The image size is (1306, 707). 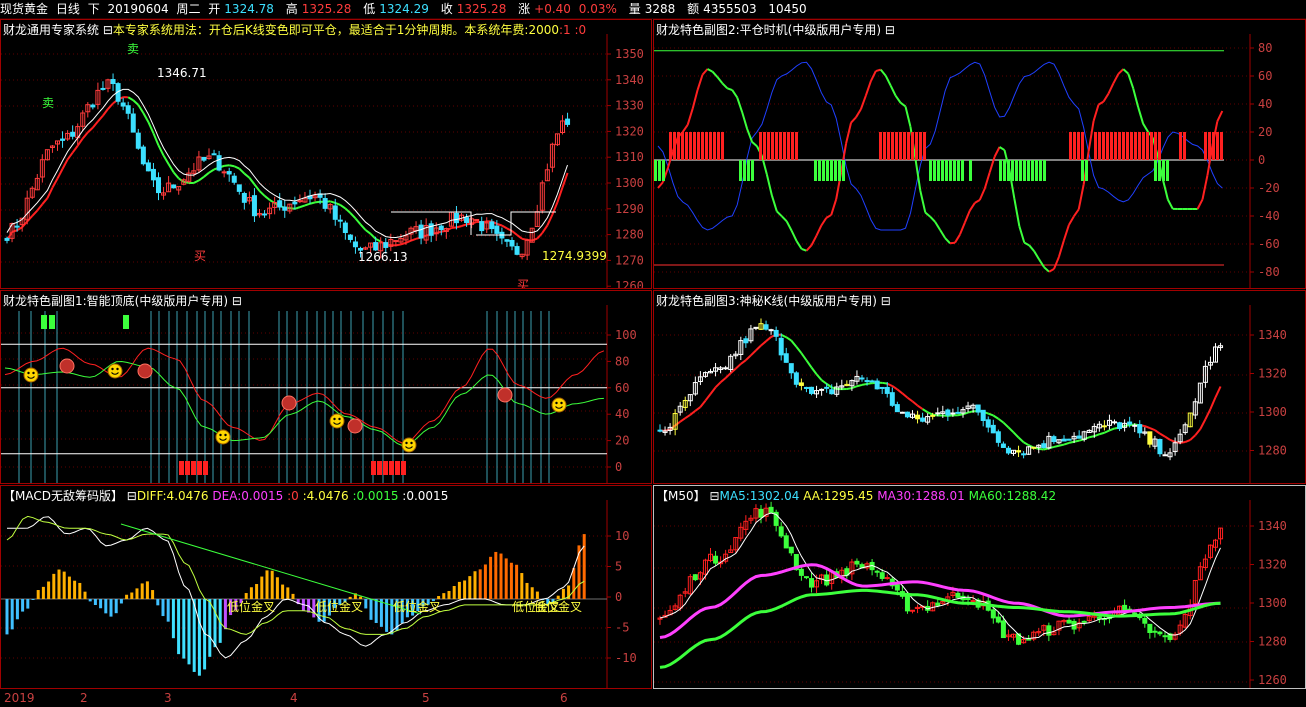 What do you see at coordinates (68, 9) in the screenshot?
I see `period-label: 日线` at bounding box center [68, 9].